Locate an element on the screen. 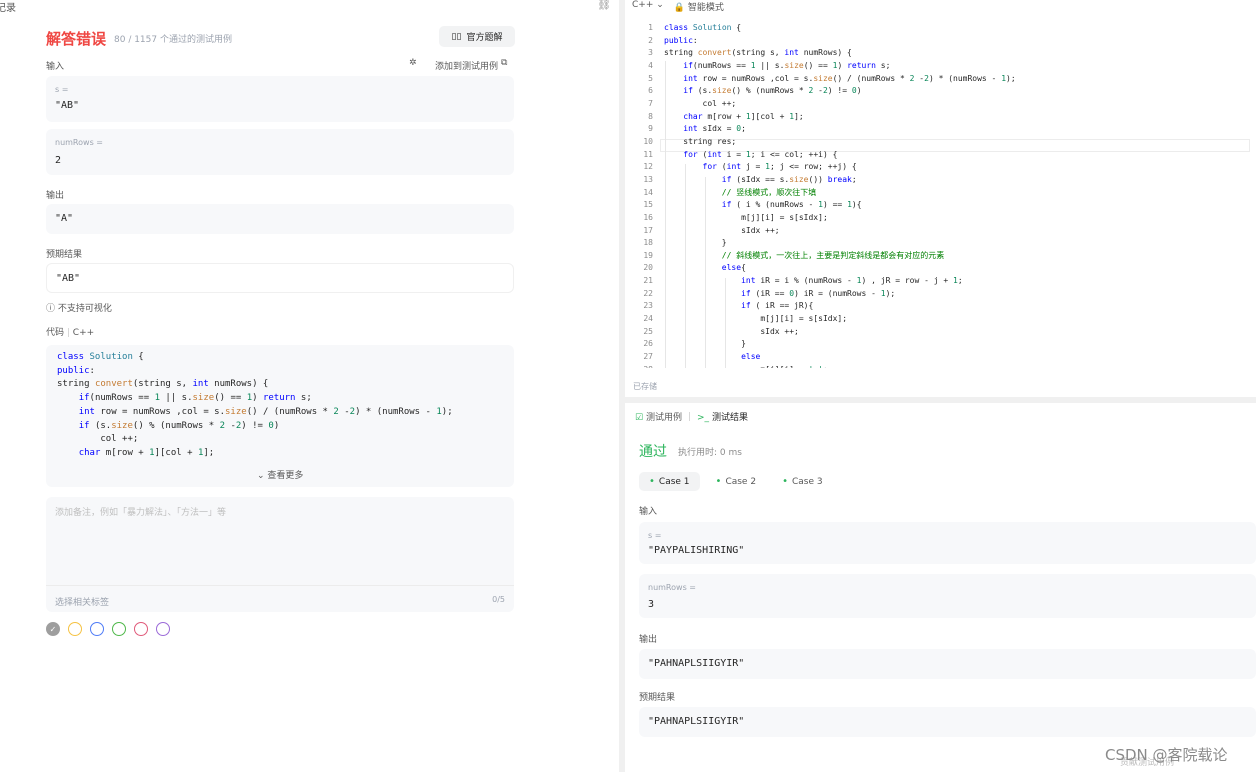 This screenshot has width=1256, height=772. add-to-testcase-link: 添加到测试用例 is located at coordinates (466, 65).